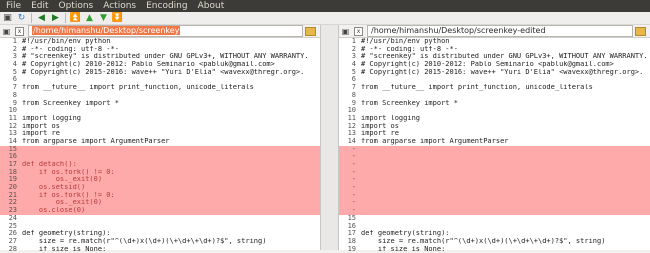  What do you see at coordinates (106, 30) in the screenshot?
I see `left-path-text: /home/himanshu/Desktop/screenkey` at bounding box center [106, 30].